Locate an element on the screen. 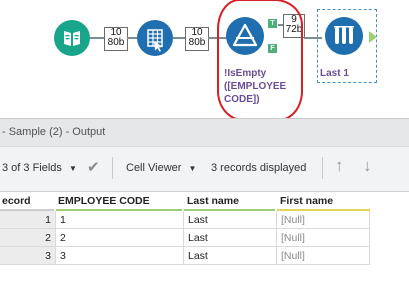  cell-viewer-label: Cell Viewer is located at coordinates (154, 168).